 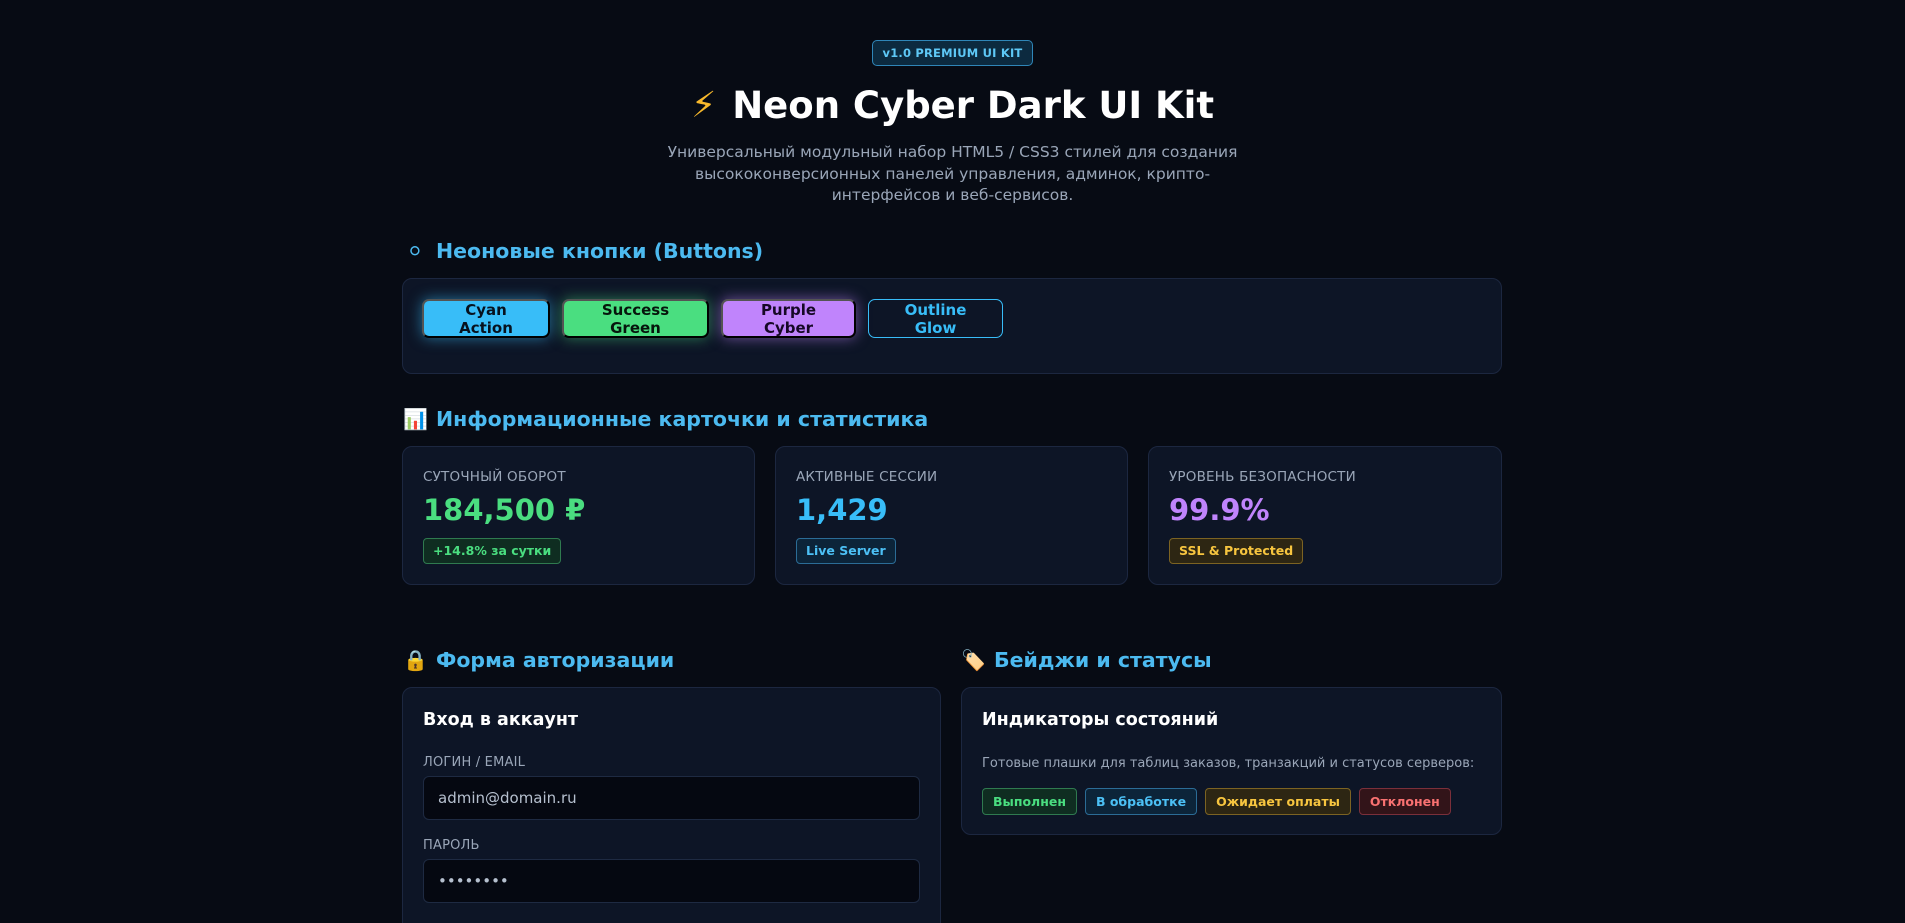 What do you see at coordinates (600, 251) in the screenshot?
I see `section-title-buttons: Неоновые кнопки (Buttons)` at bounding box center [600, 251].